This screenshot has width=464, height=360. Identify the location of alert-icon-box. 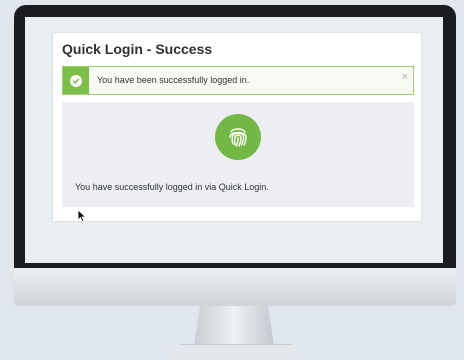
(76, 80).